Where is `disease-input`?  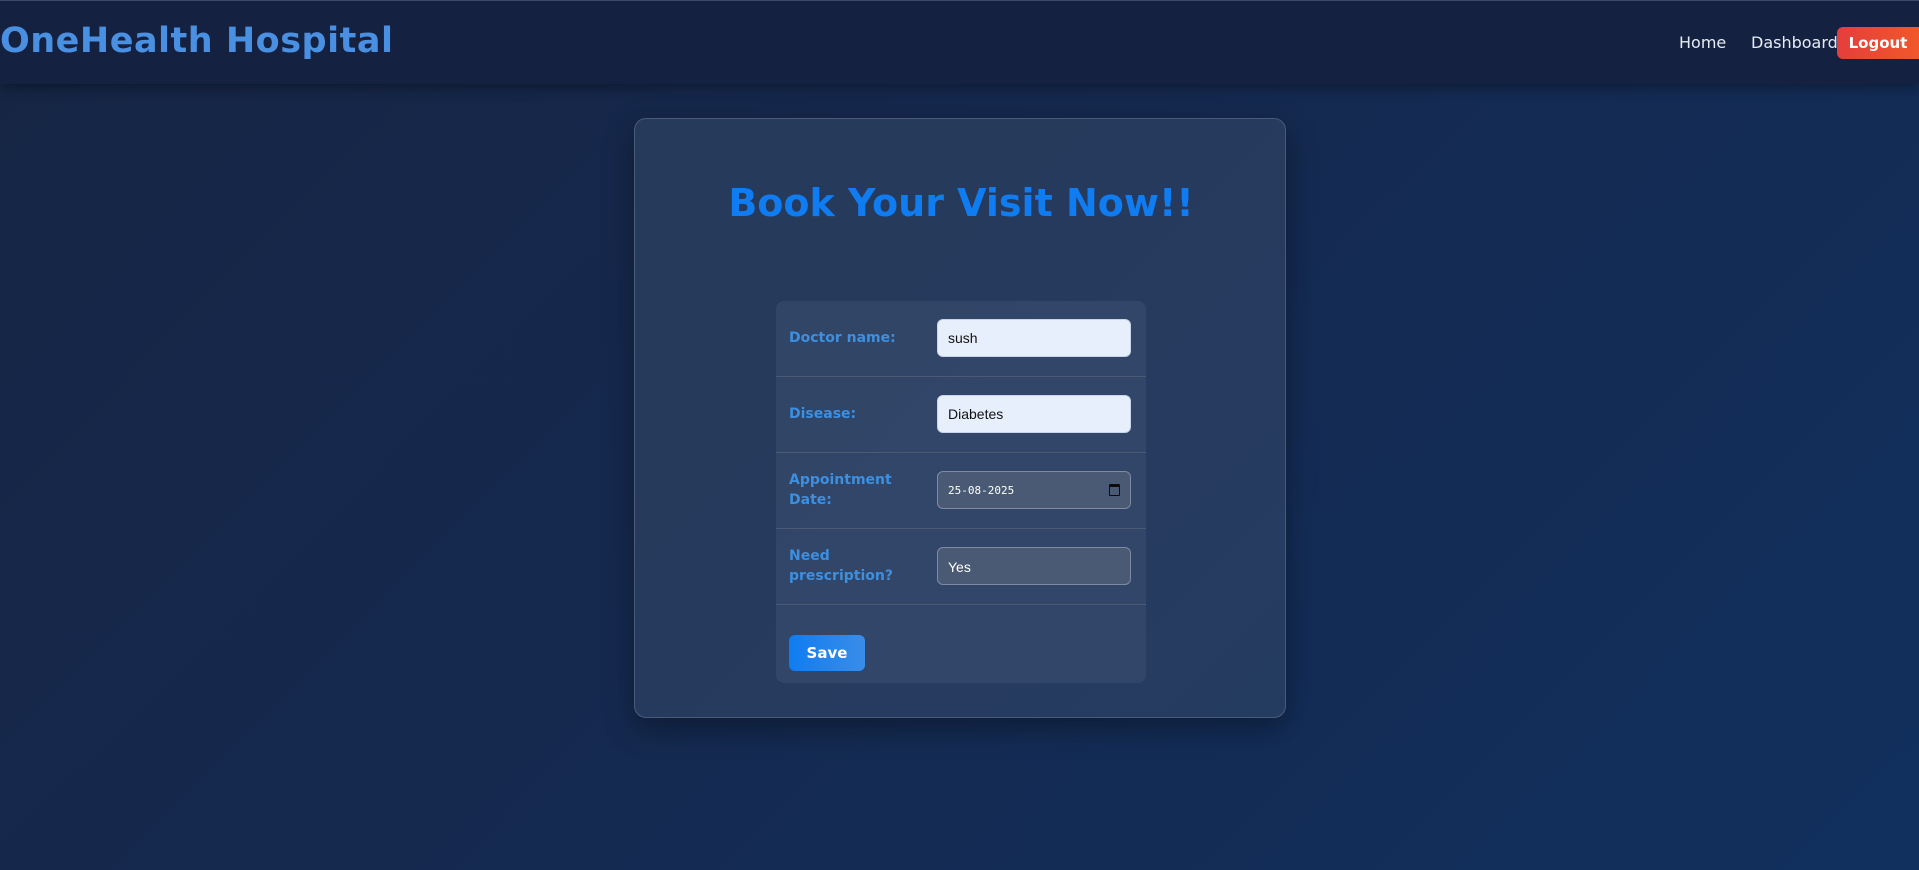
disease-input is located at coordinates (1034, 414).